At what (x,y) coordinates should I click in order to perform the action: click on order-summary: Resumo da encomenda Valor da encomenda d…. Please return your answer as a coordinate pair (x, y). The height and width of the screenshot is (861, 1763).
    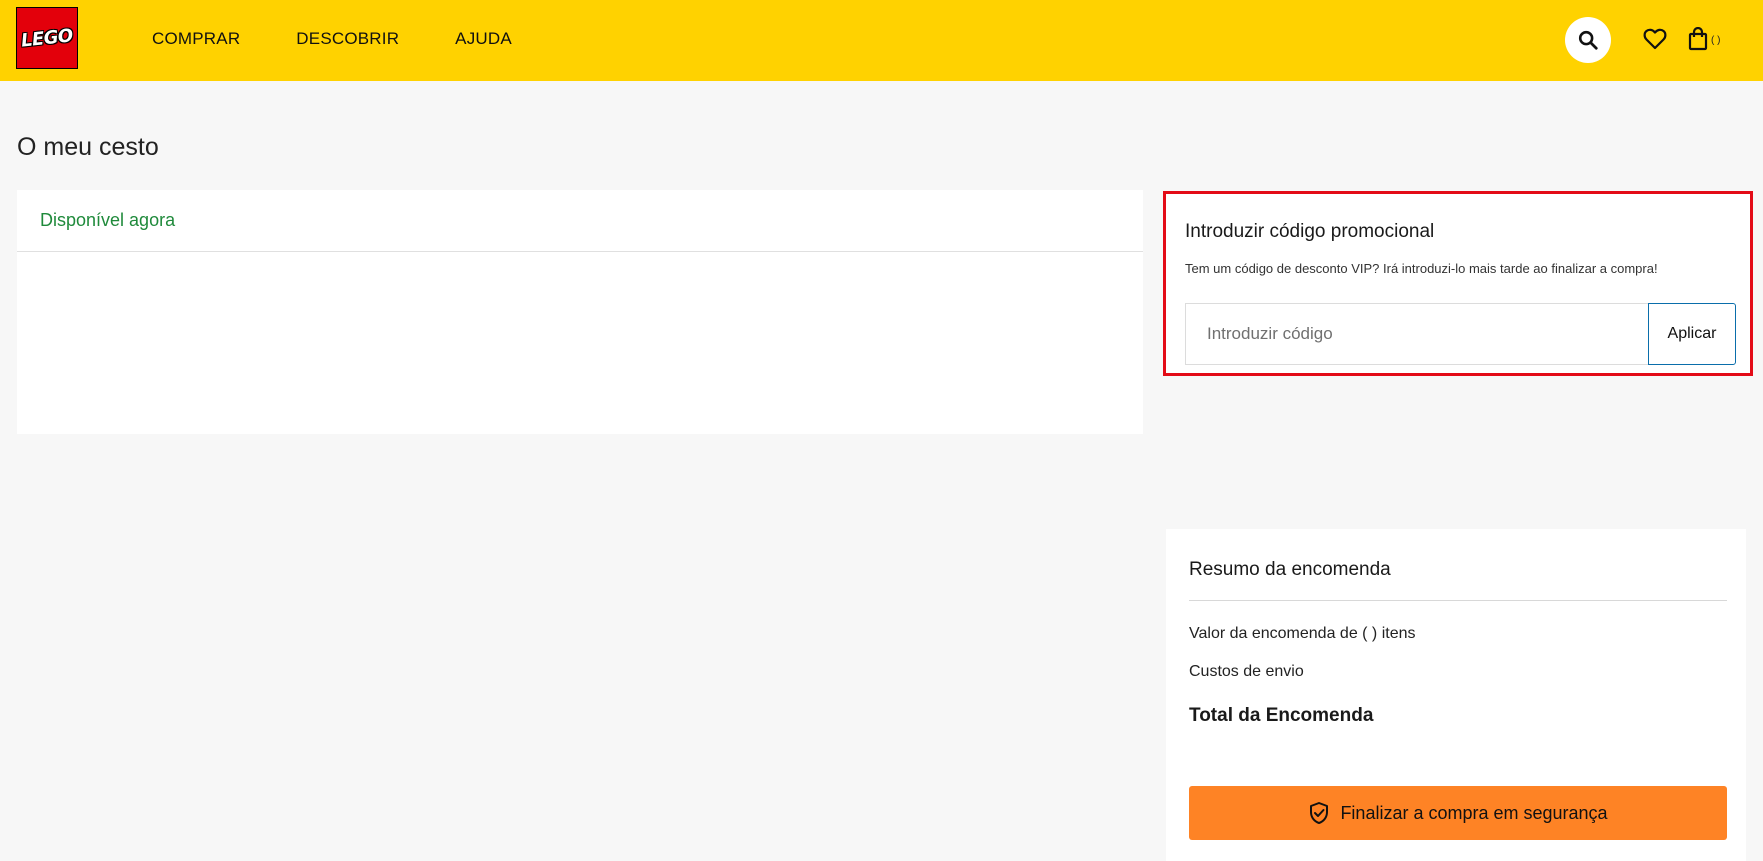
    Looking at the image, I should click on (1456, 695).